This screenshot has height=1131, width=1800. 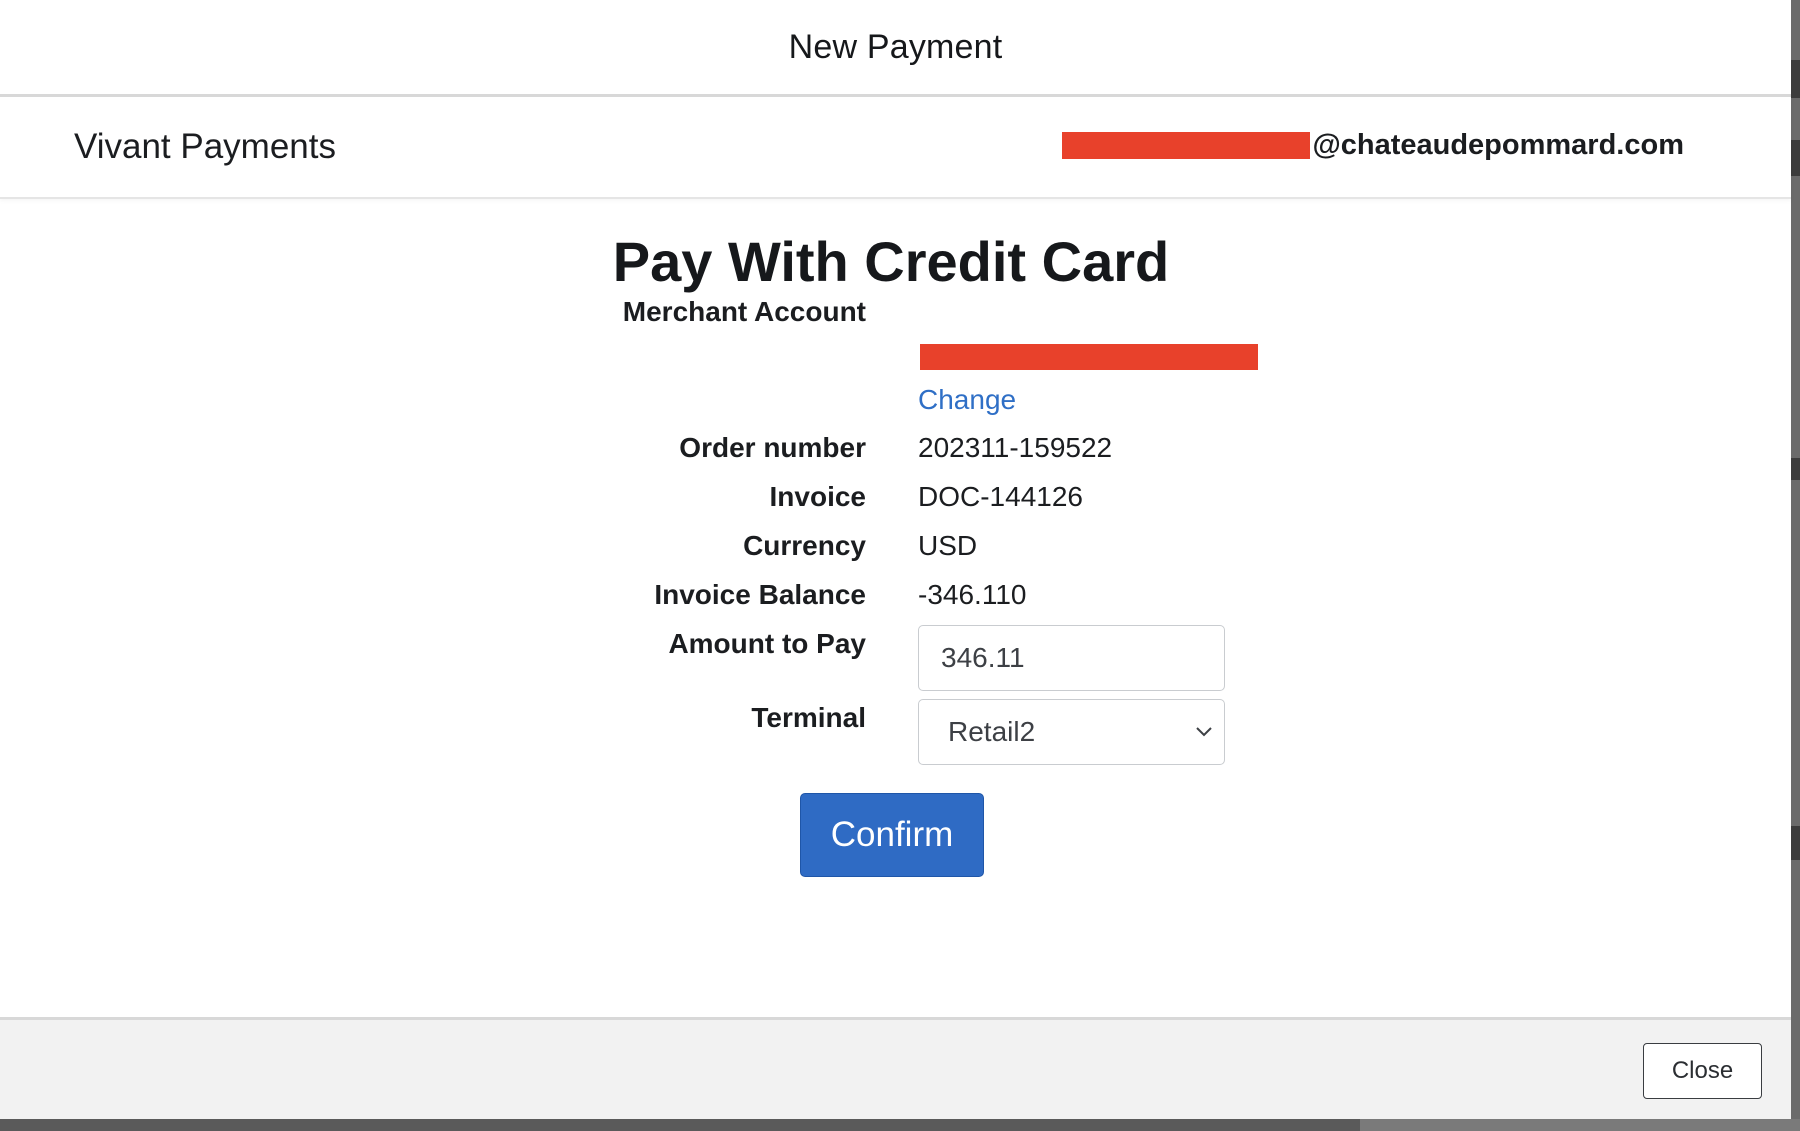 I want to click on modal-header: New Payment, so click(x=895, y=48).